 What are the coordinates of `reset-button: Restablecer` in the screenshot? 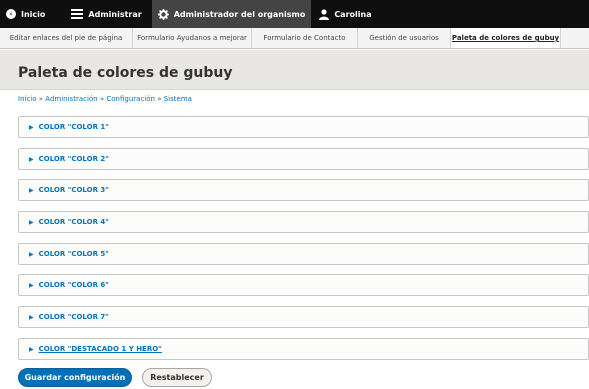 It's located at (177, 377).